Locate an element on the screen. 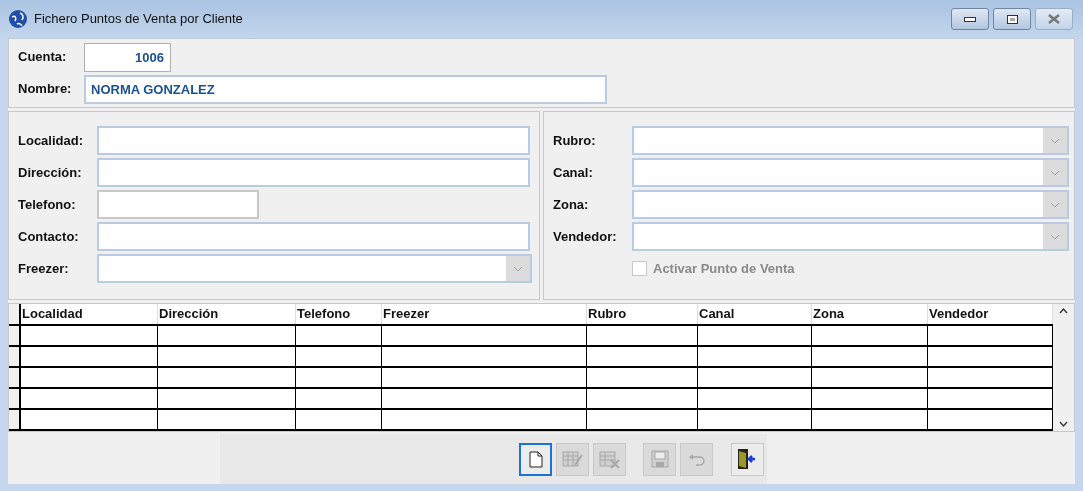 The image size is (1083, 491). undo-icon is located at coordinates (696, 459).